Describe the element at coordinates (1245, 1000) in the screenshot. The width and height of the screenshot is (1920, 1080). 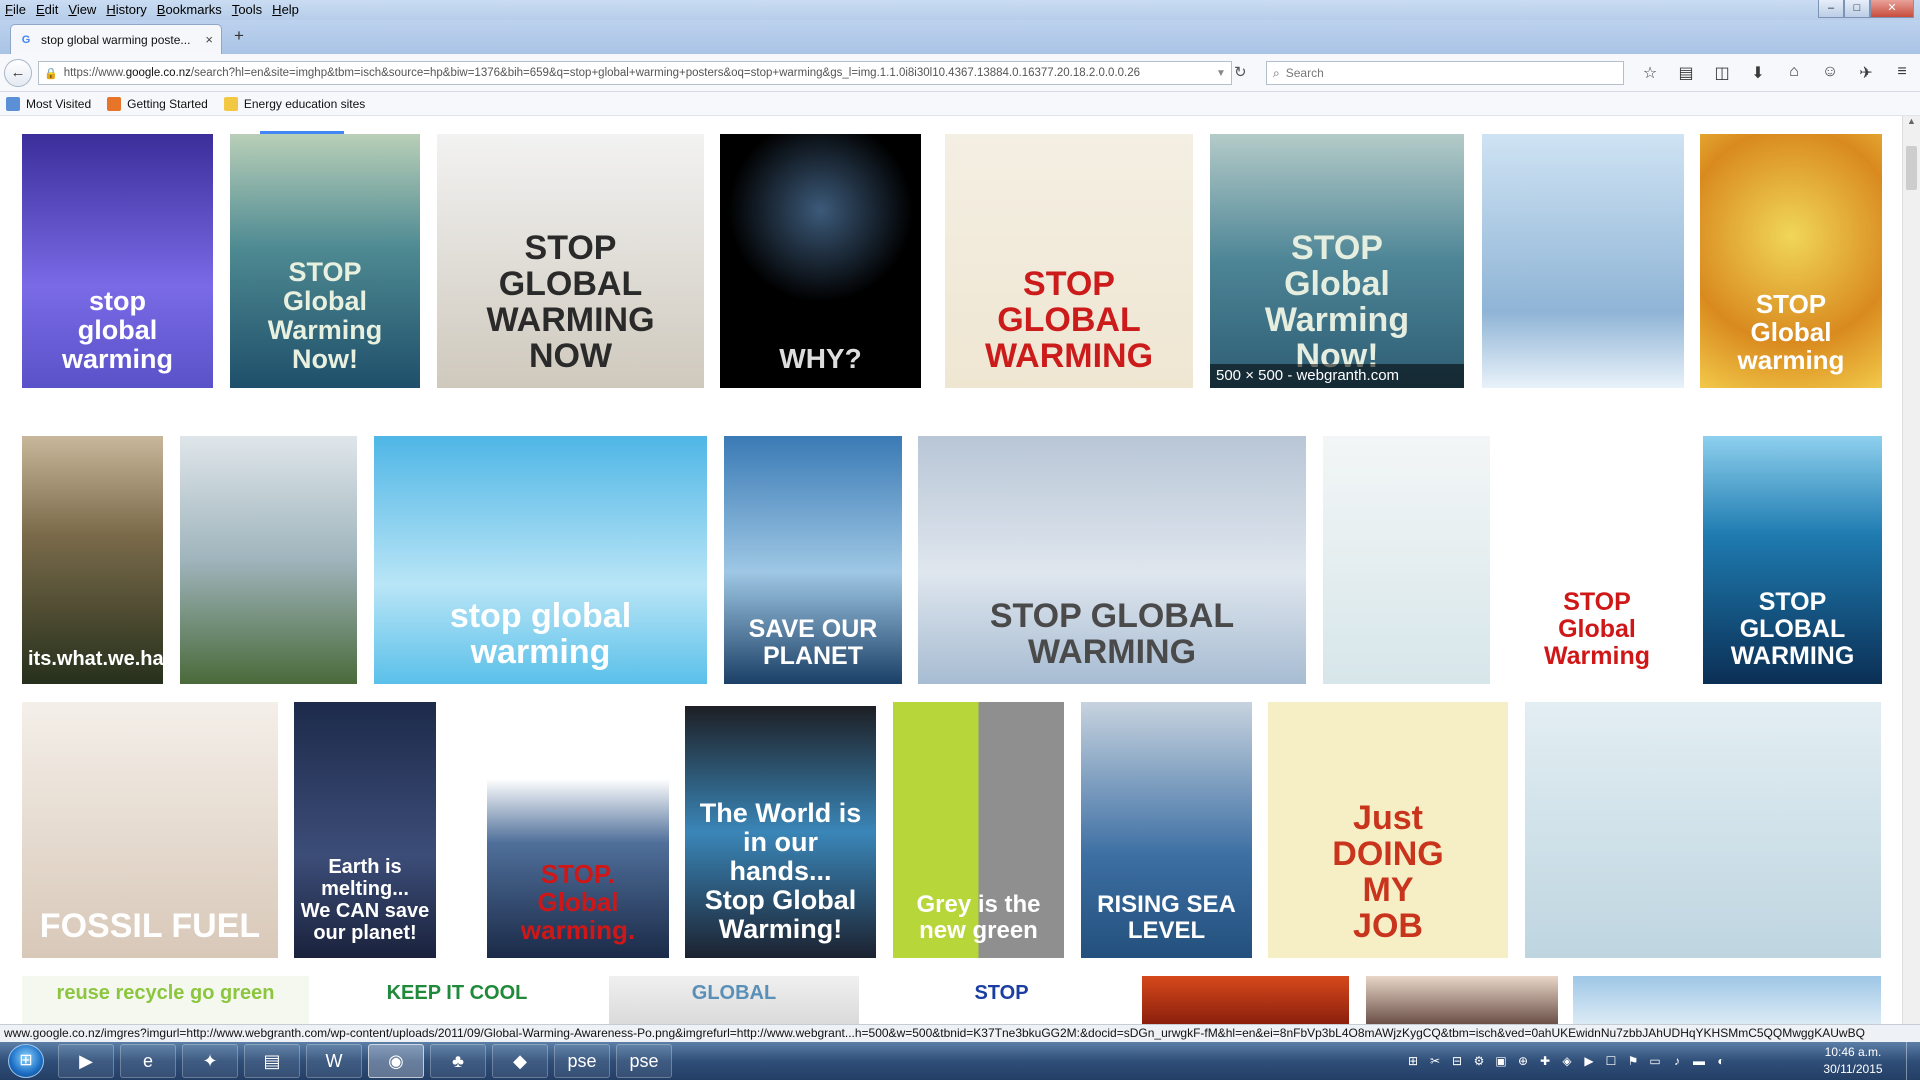
I see `image-result-fire-red` at that location.